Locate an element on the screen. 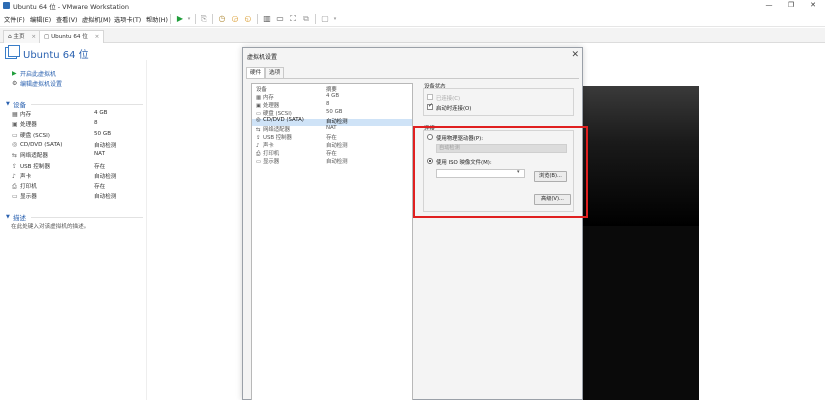 The image size is (825, 400). hardware-row-name: ⇆ 网络适配器 is located at coordinates (273, 129).